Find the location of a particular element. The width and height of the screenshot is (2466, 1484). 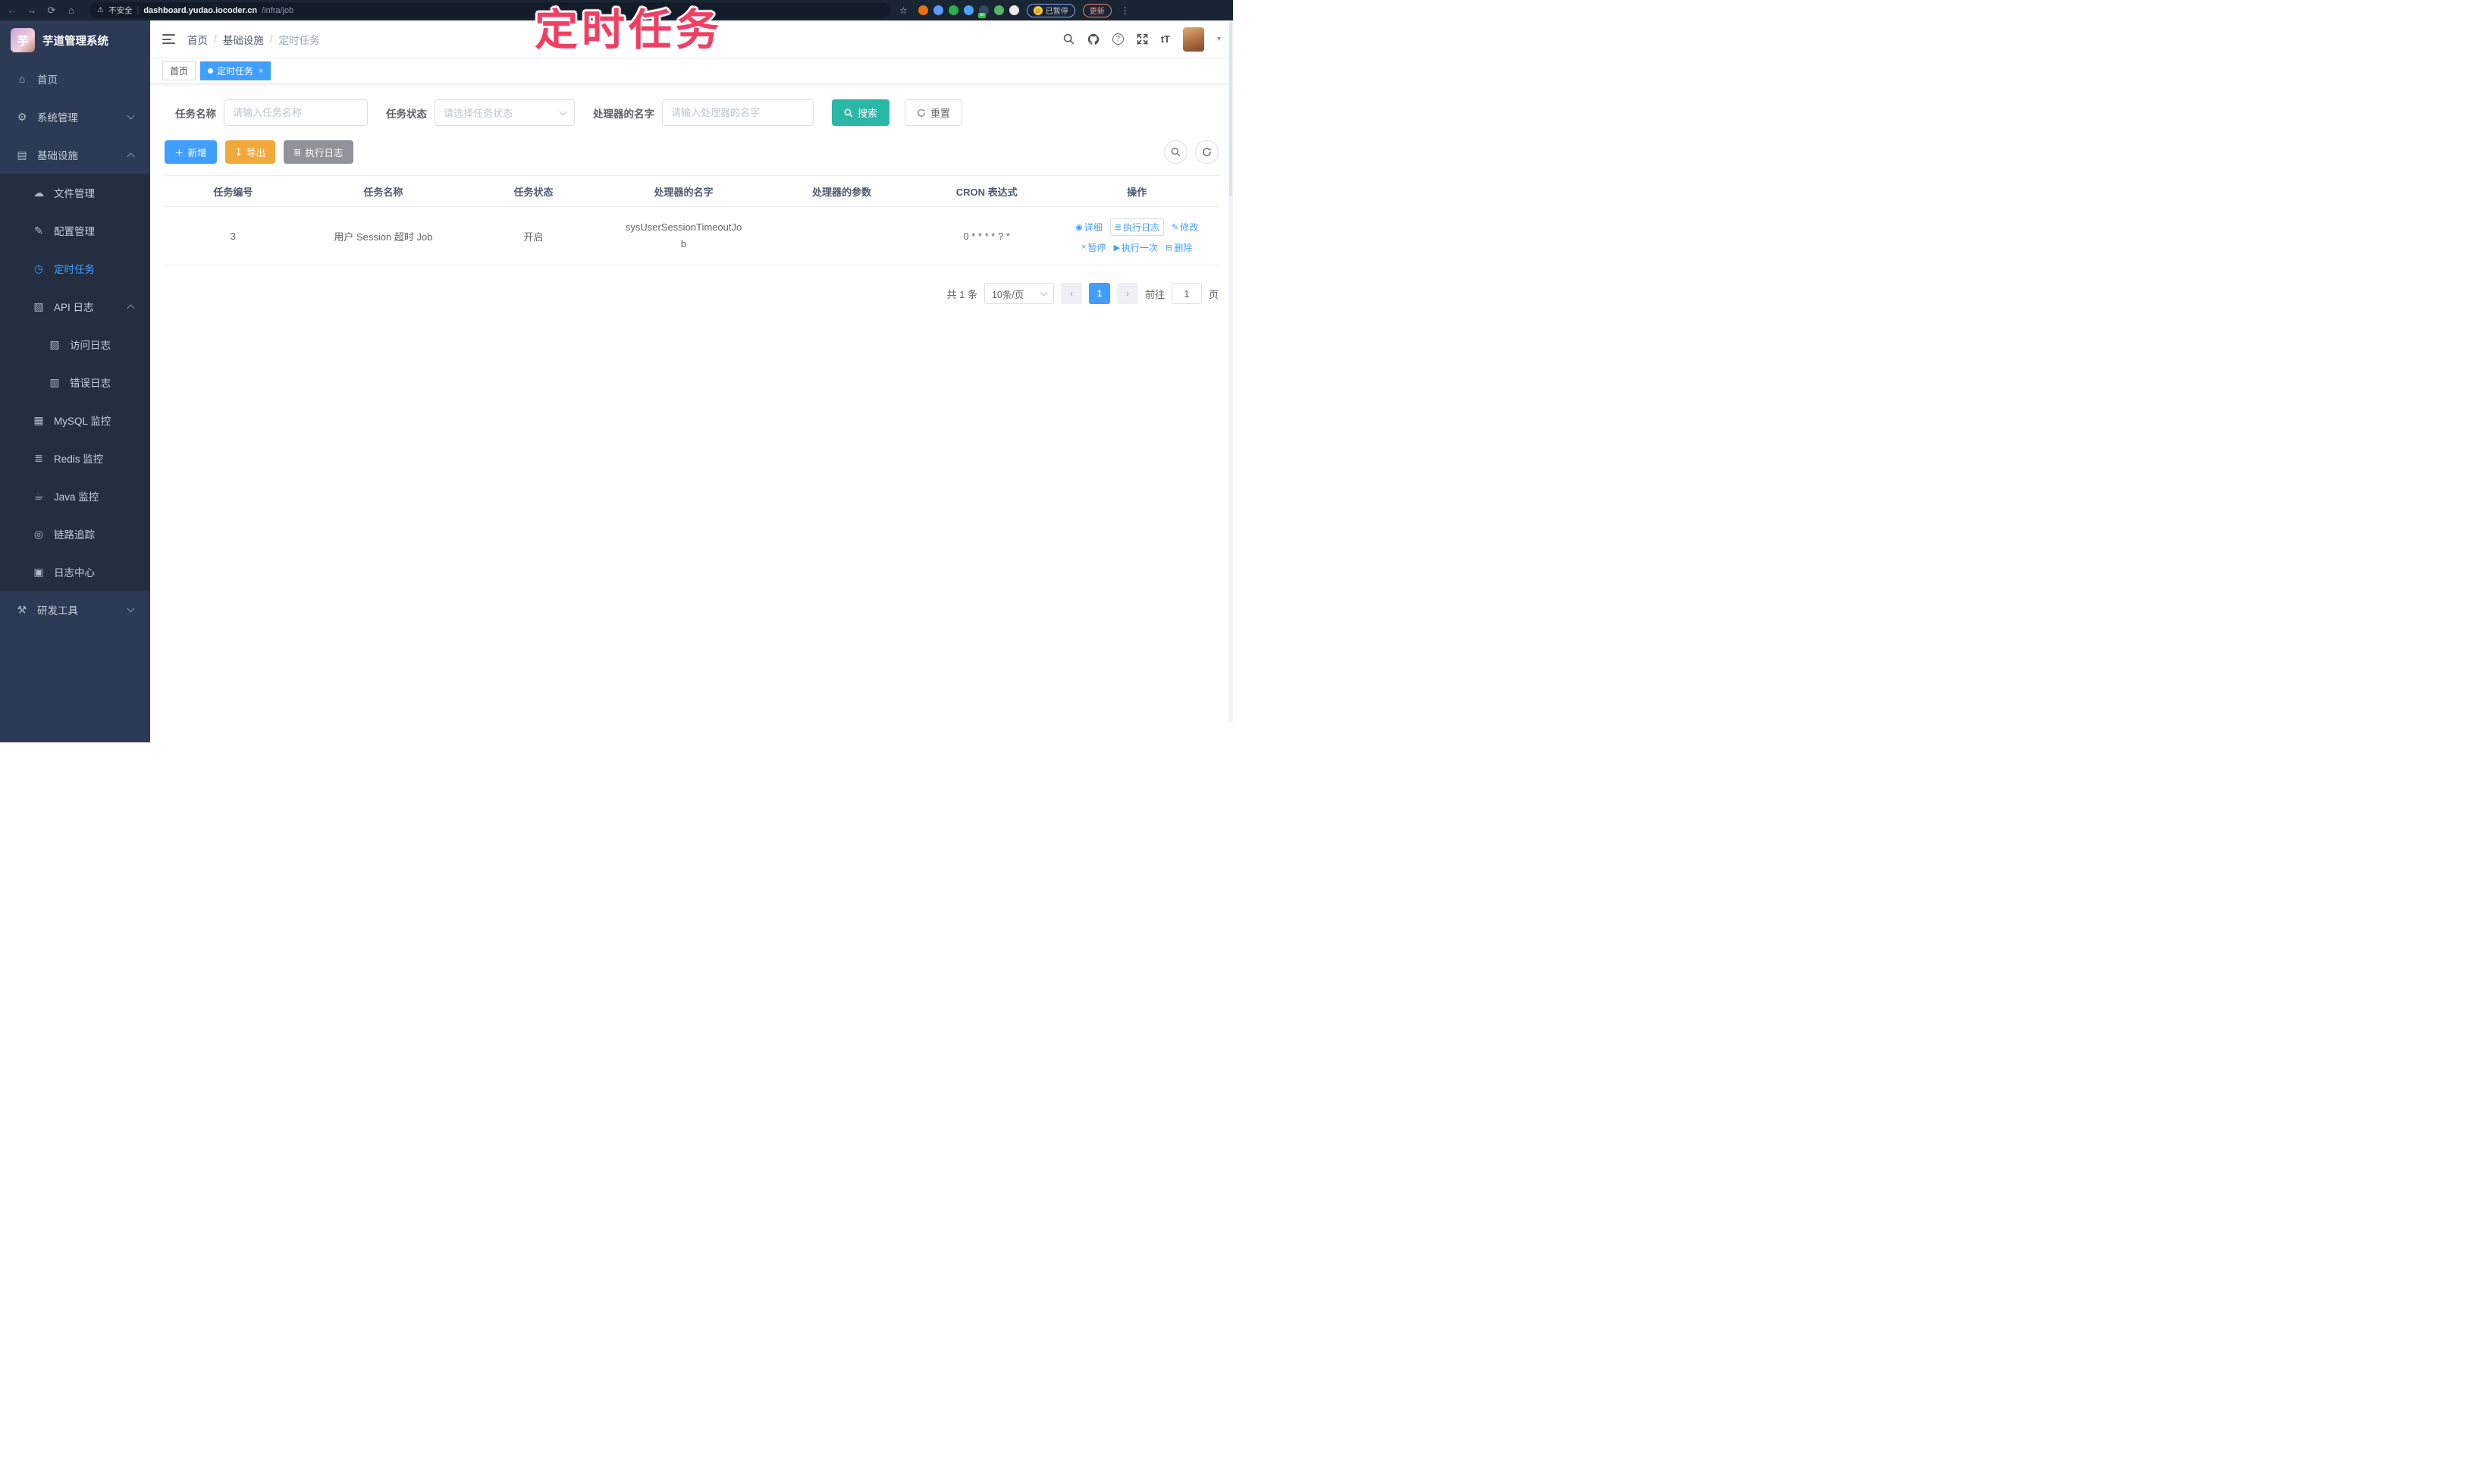

sidebar-item-error-log: ▥ 错误日志 is located at coordinates (75, 382).